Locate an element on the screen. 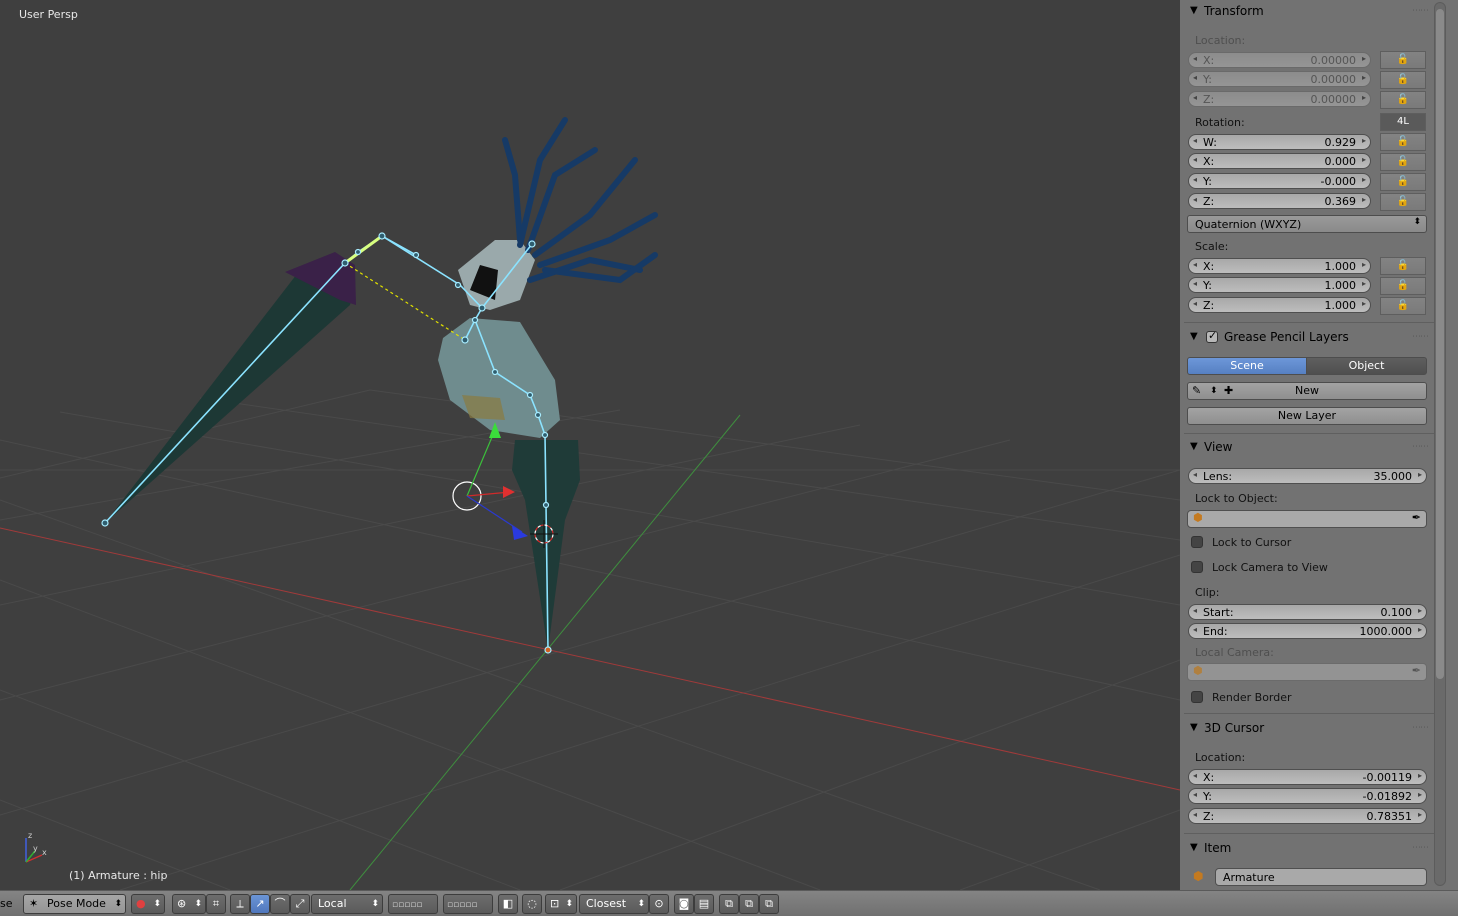 This screenshot has height=916, width=1458. panel-title: 3D Cursor is located at coordinates (1234, 728).